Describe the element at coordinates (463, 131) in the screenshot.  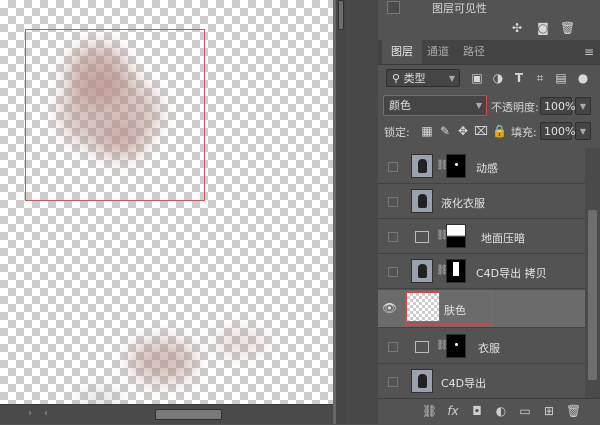
I see `lock-position-icon: ✥` at that location.